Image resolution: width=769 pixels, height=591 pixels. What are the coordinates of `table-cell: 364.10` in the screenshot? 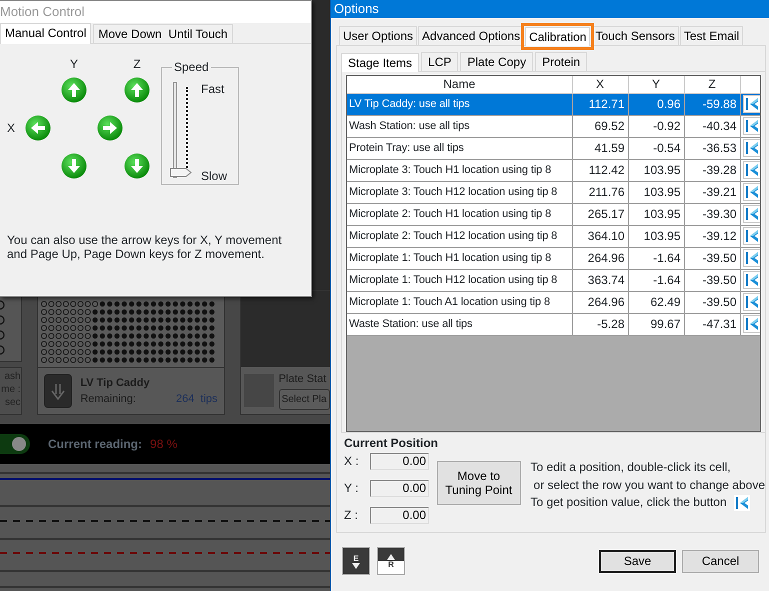 It's located at (600, 236).